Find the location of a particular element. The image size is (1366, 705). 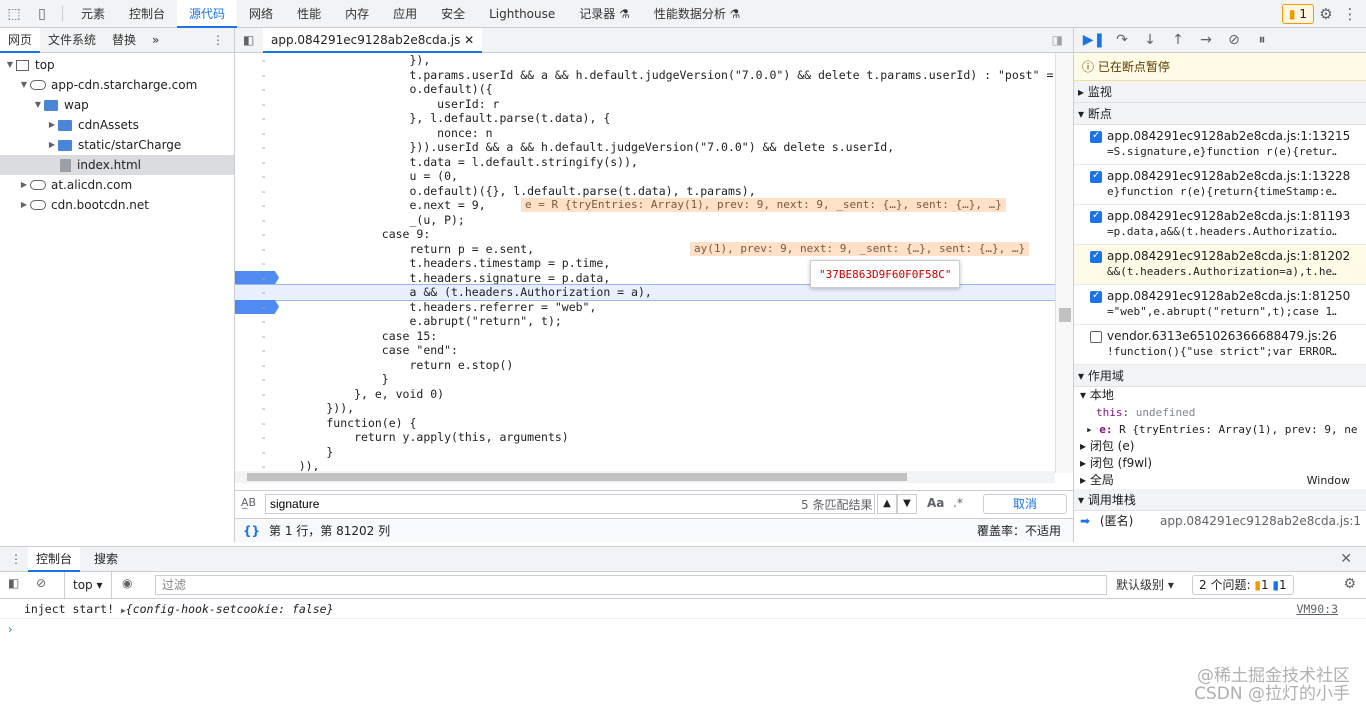

more-options-icon: ⋮ is located at coordinates (1350, 14).